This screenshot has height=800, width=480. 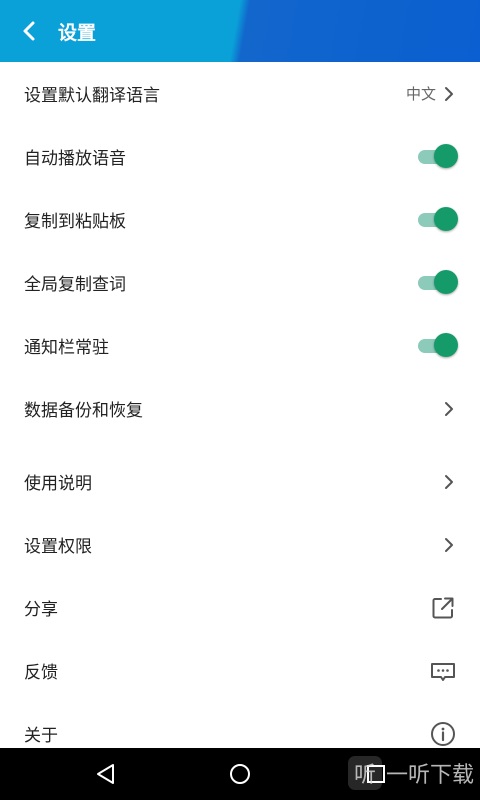 What do you see at coordinates (75, 222) in the screenshot?
I see `setting-label: 复制到粘贴板` at bounding box center [75, 222].